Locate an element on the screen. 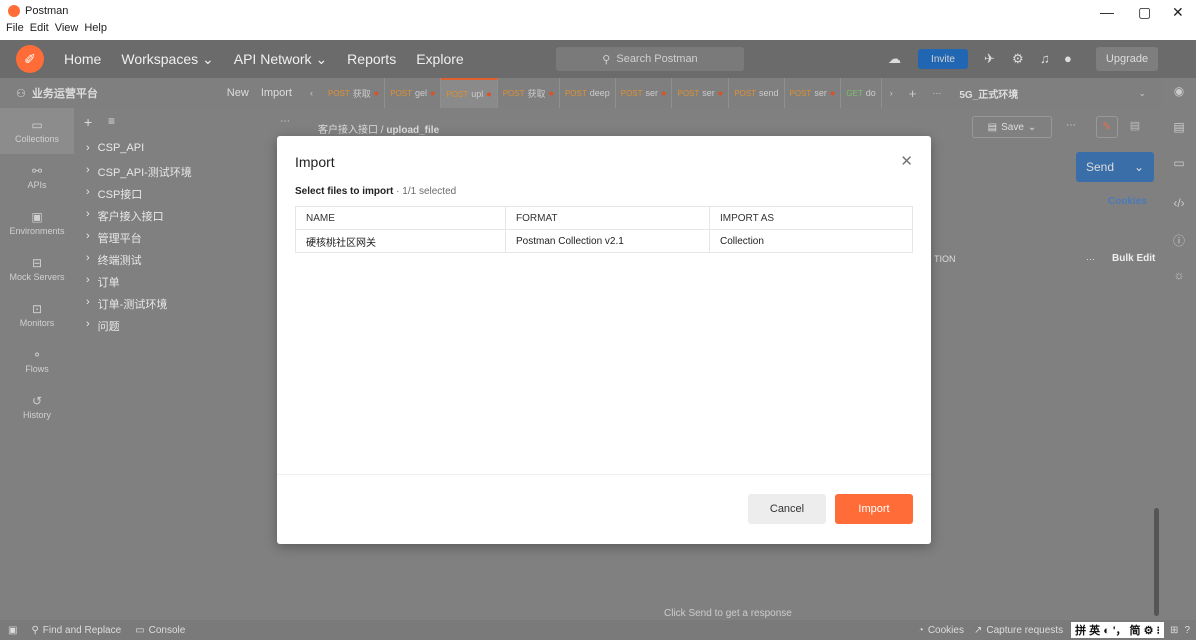  rail-apis: ⚯ APIs is located at coordinates (37, 177).